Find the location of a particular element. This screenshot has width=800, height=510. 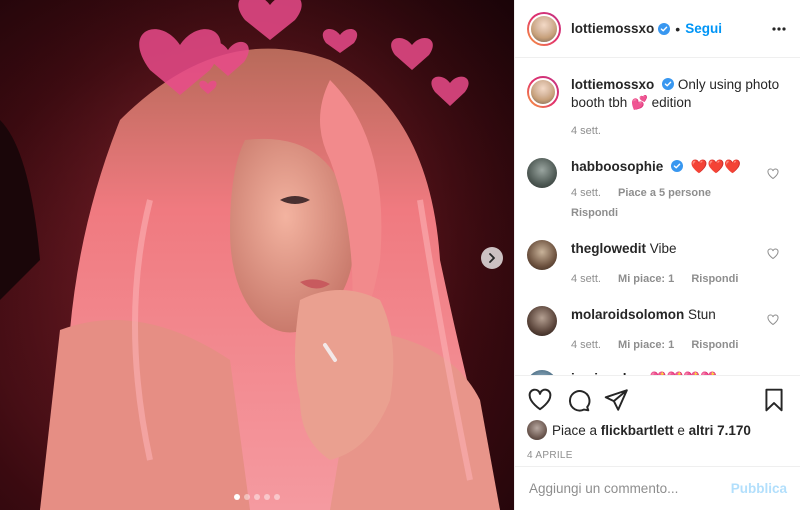

more-icon is located at coordinates (779, 28).